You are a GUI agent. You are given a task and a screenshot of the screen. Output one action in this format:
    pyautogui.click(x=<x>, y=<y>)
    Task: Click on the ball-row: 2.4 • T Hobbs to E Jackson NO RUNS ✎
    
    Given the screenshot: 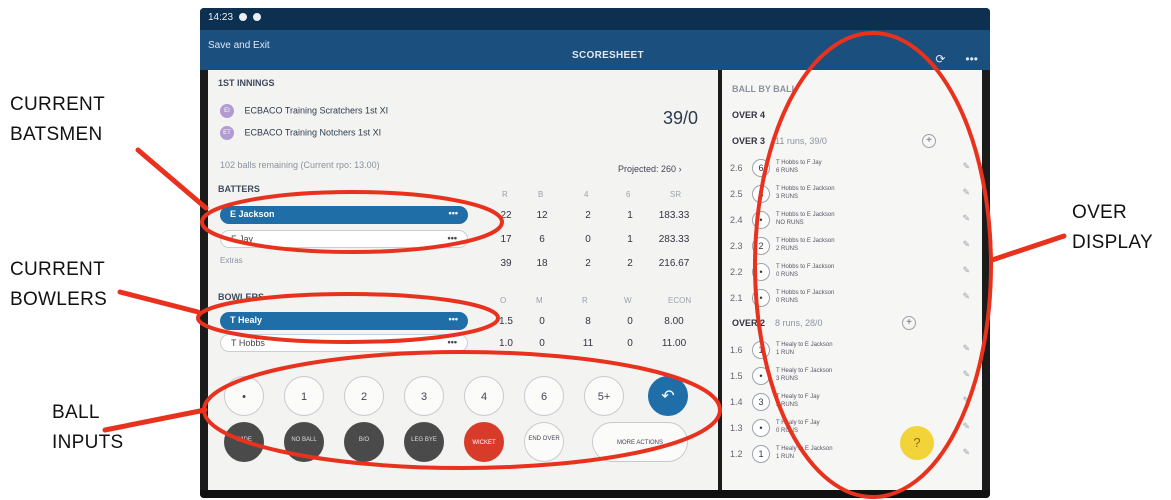 What is the action you would take?
    pyautogui.click(x=850, y=221)
    